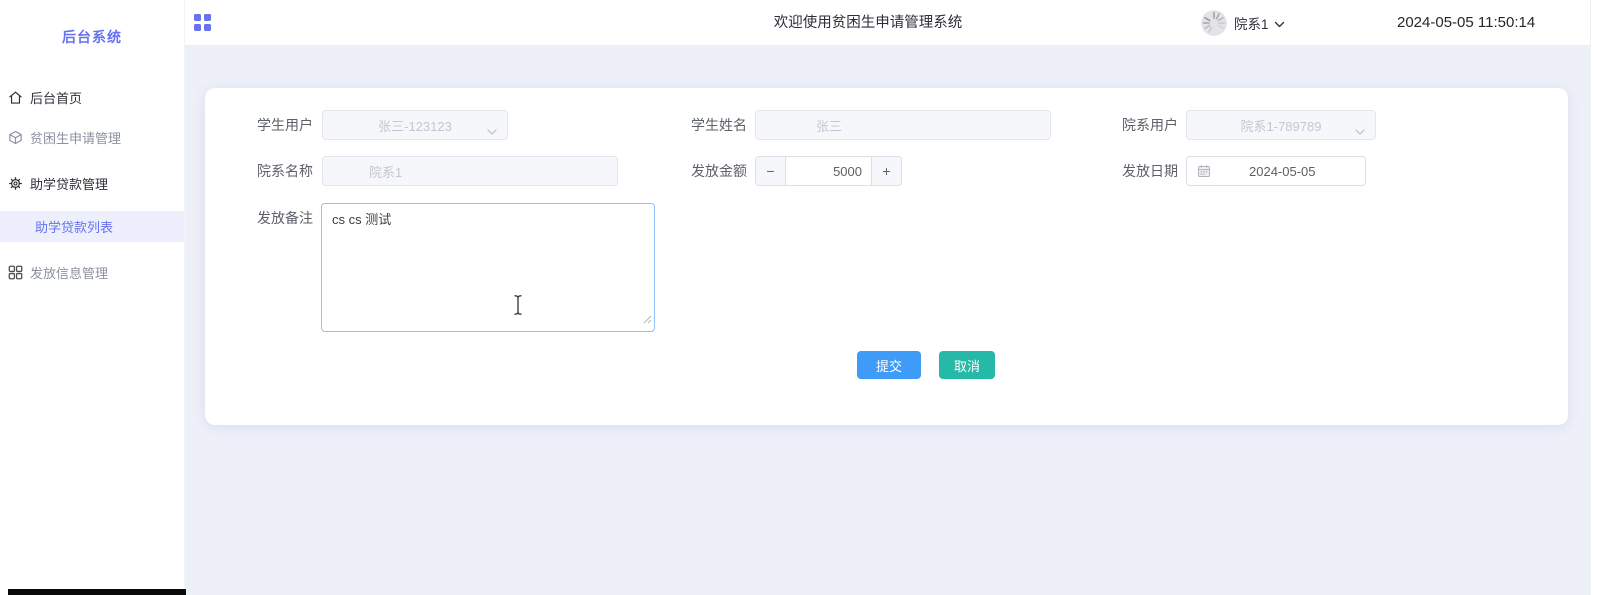 This screenshot has width=1597, height=595. What do you see at coordinates (967, 365) in the screenshot?
I see `cancel-button: 取消` at bounding box center [967, 365].